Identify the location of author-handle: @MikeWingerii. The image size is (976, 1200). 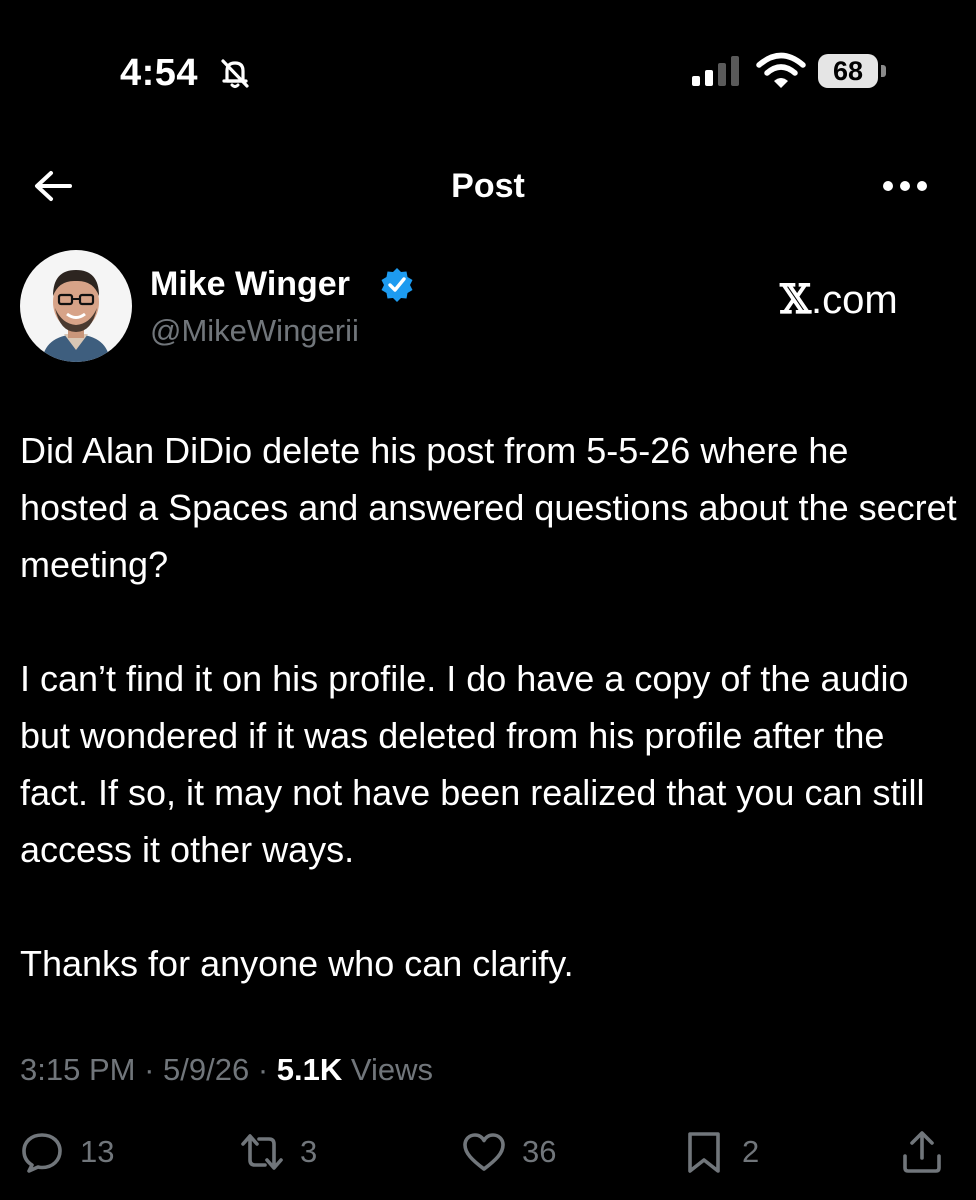
(254, 331).